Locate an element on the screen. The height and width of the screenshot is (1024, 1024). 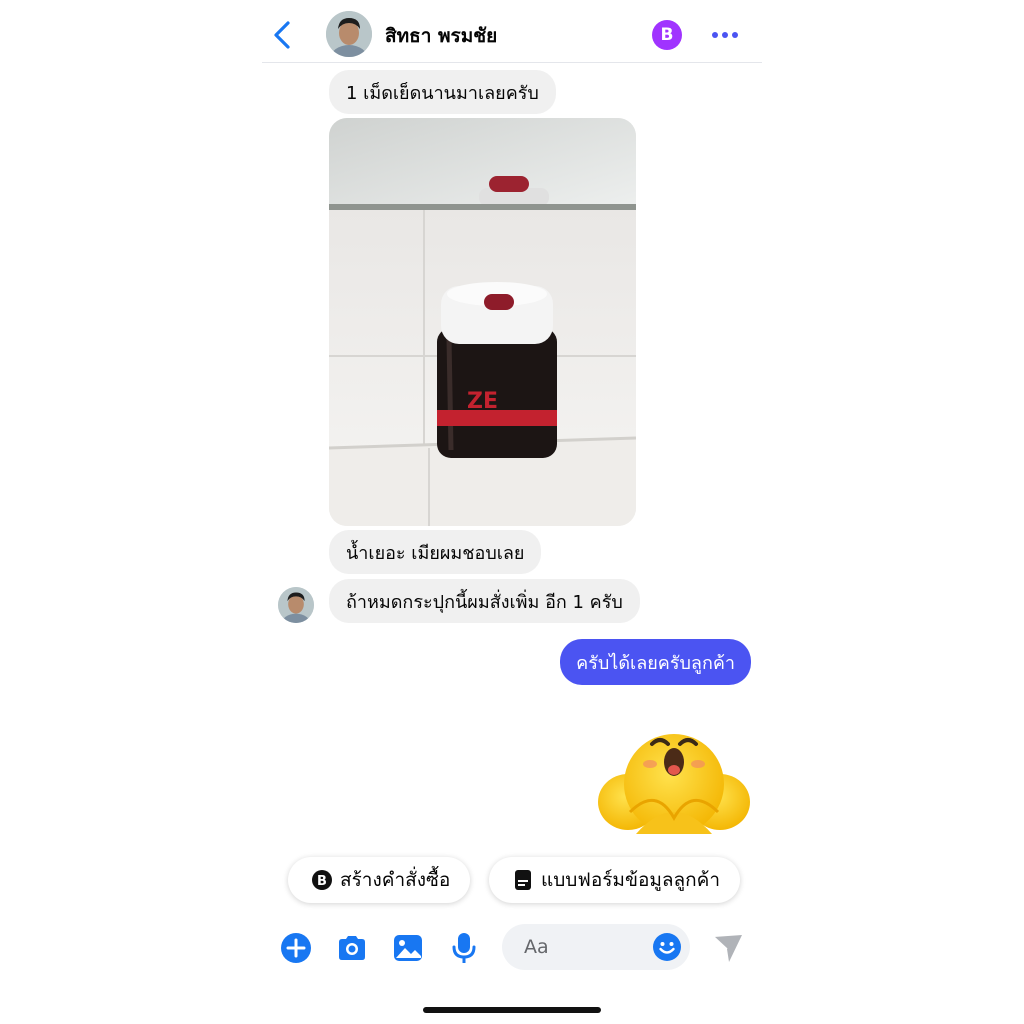
create-order-button: B สร้างคำสั่งซื้อ is located at coordinates (379, 880).